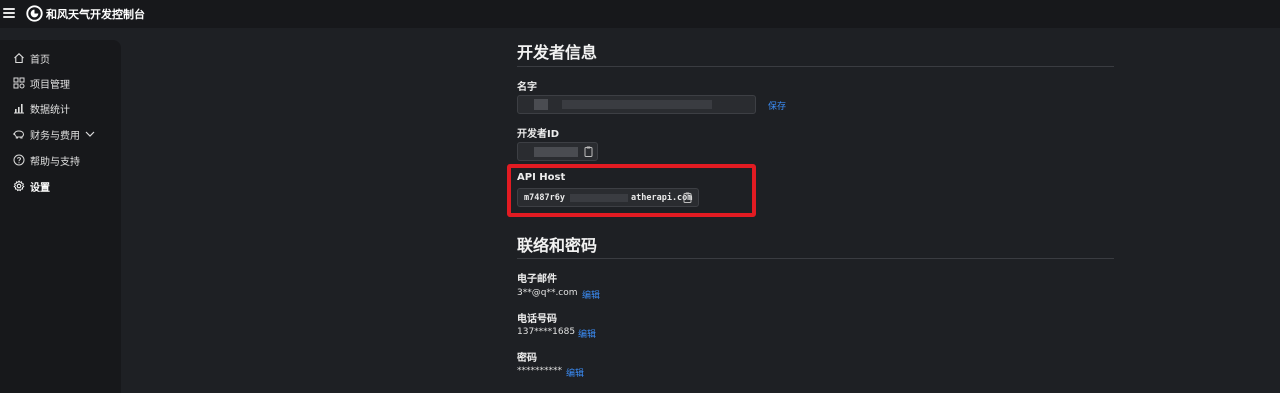  I want to click on developer-id-field, so click(557, 151).